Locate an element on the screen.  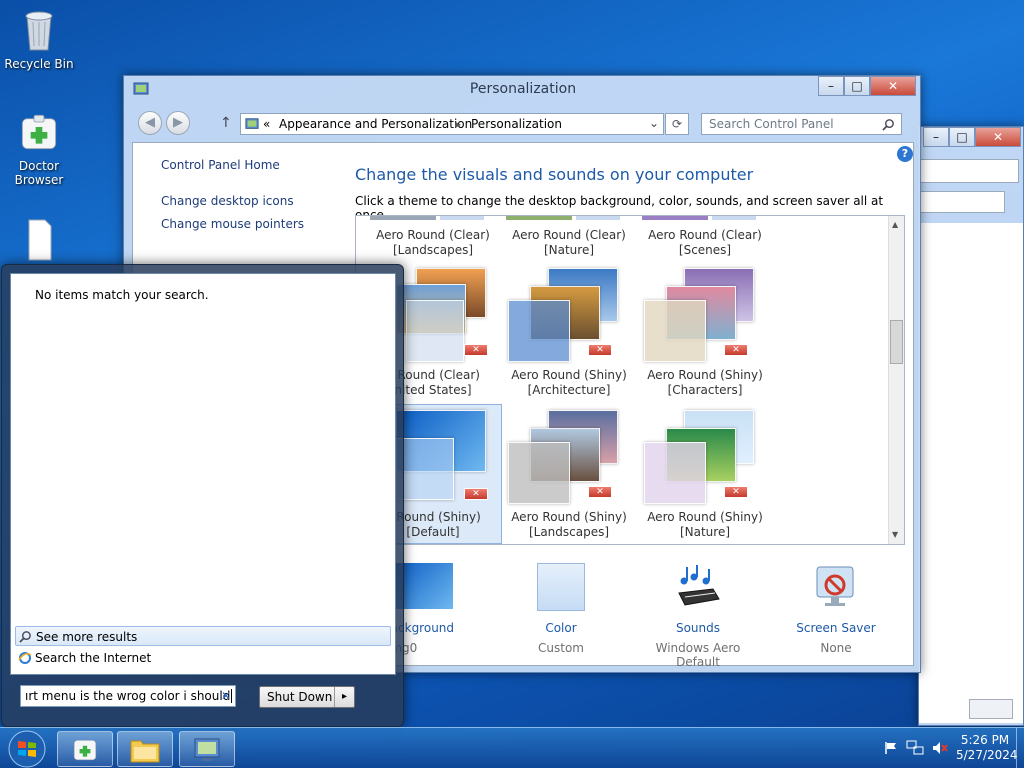
change-desktop-icons-link: Change desktop icons is located at coordinates (227, 201).